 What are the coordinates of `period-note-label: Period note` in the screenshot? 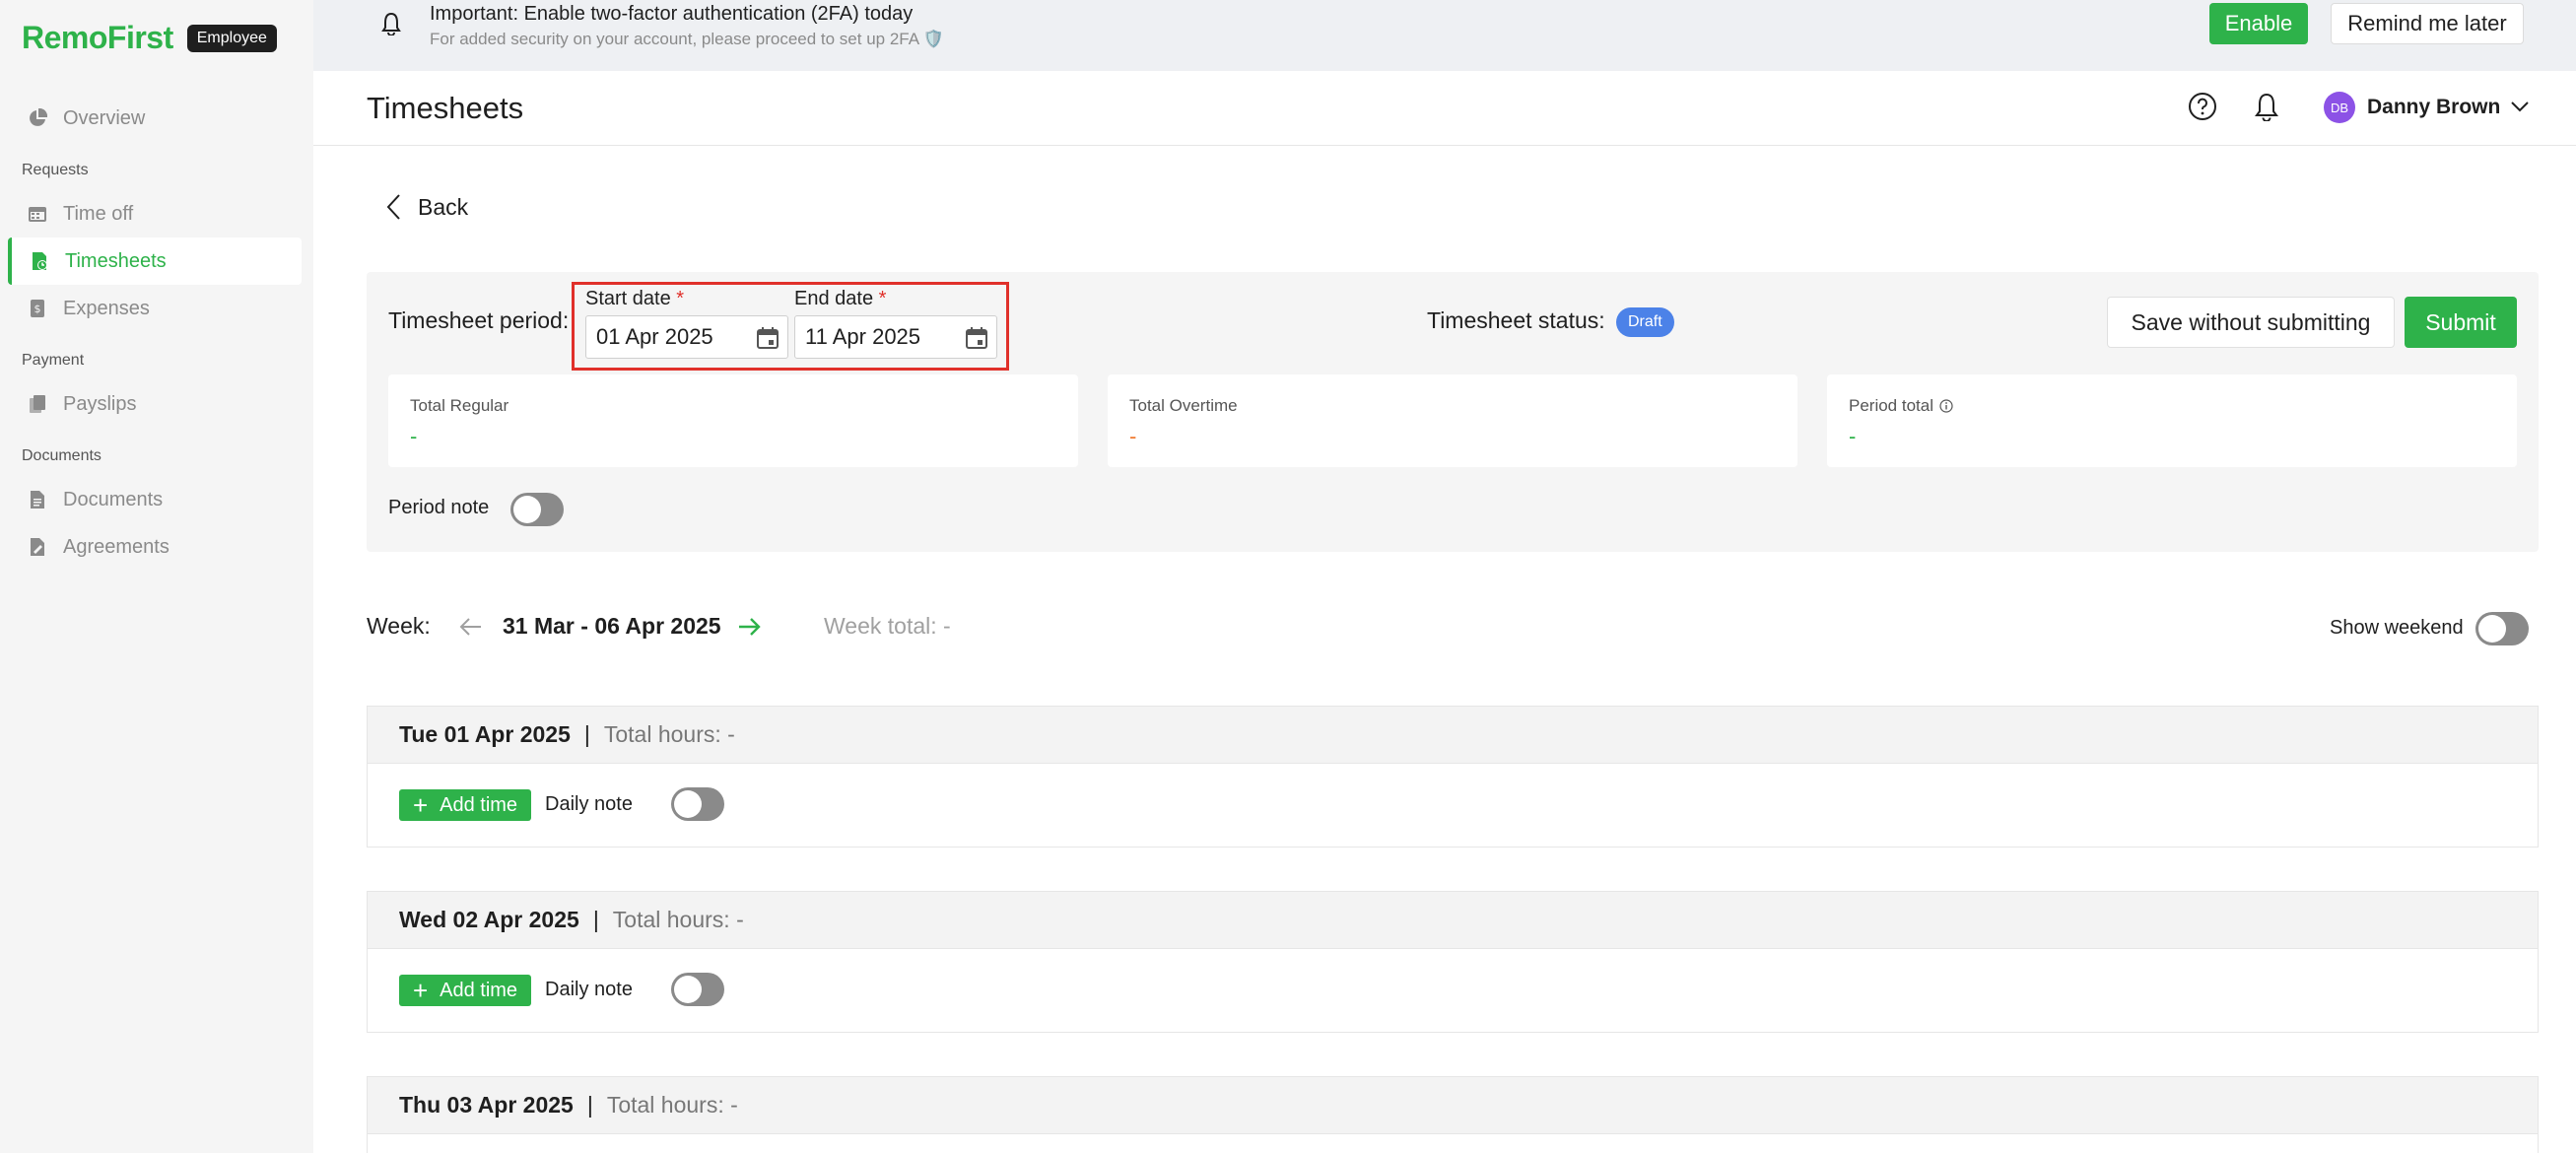 It's located at (439, 508).